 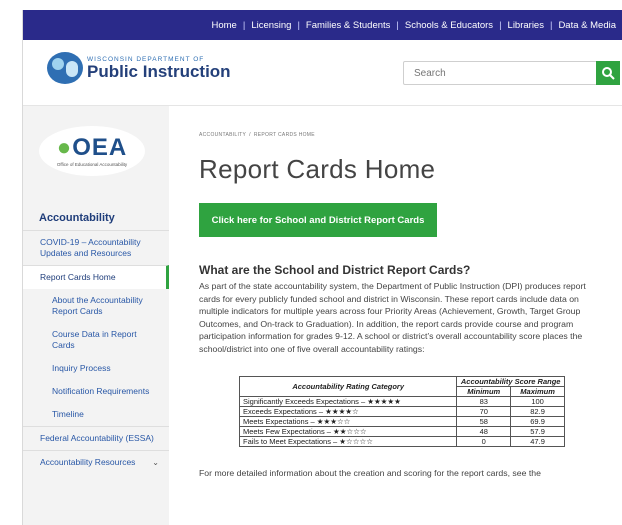 I want to click on rating-category: Fails to Meet Expectations – ★☆☆☆☆, so click(x=348, y=441).